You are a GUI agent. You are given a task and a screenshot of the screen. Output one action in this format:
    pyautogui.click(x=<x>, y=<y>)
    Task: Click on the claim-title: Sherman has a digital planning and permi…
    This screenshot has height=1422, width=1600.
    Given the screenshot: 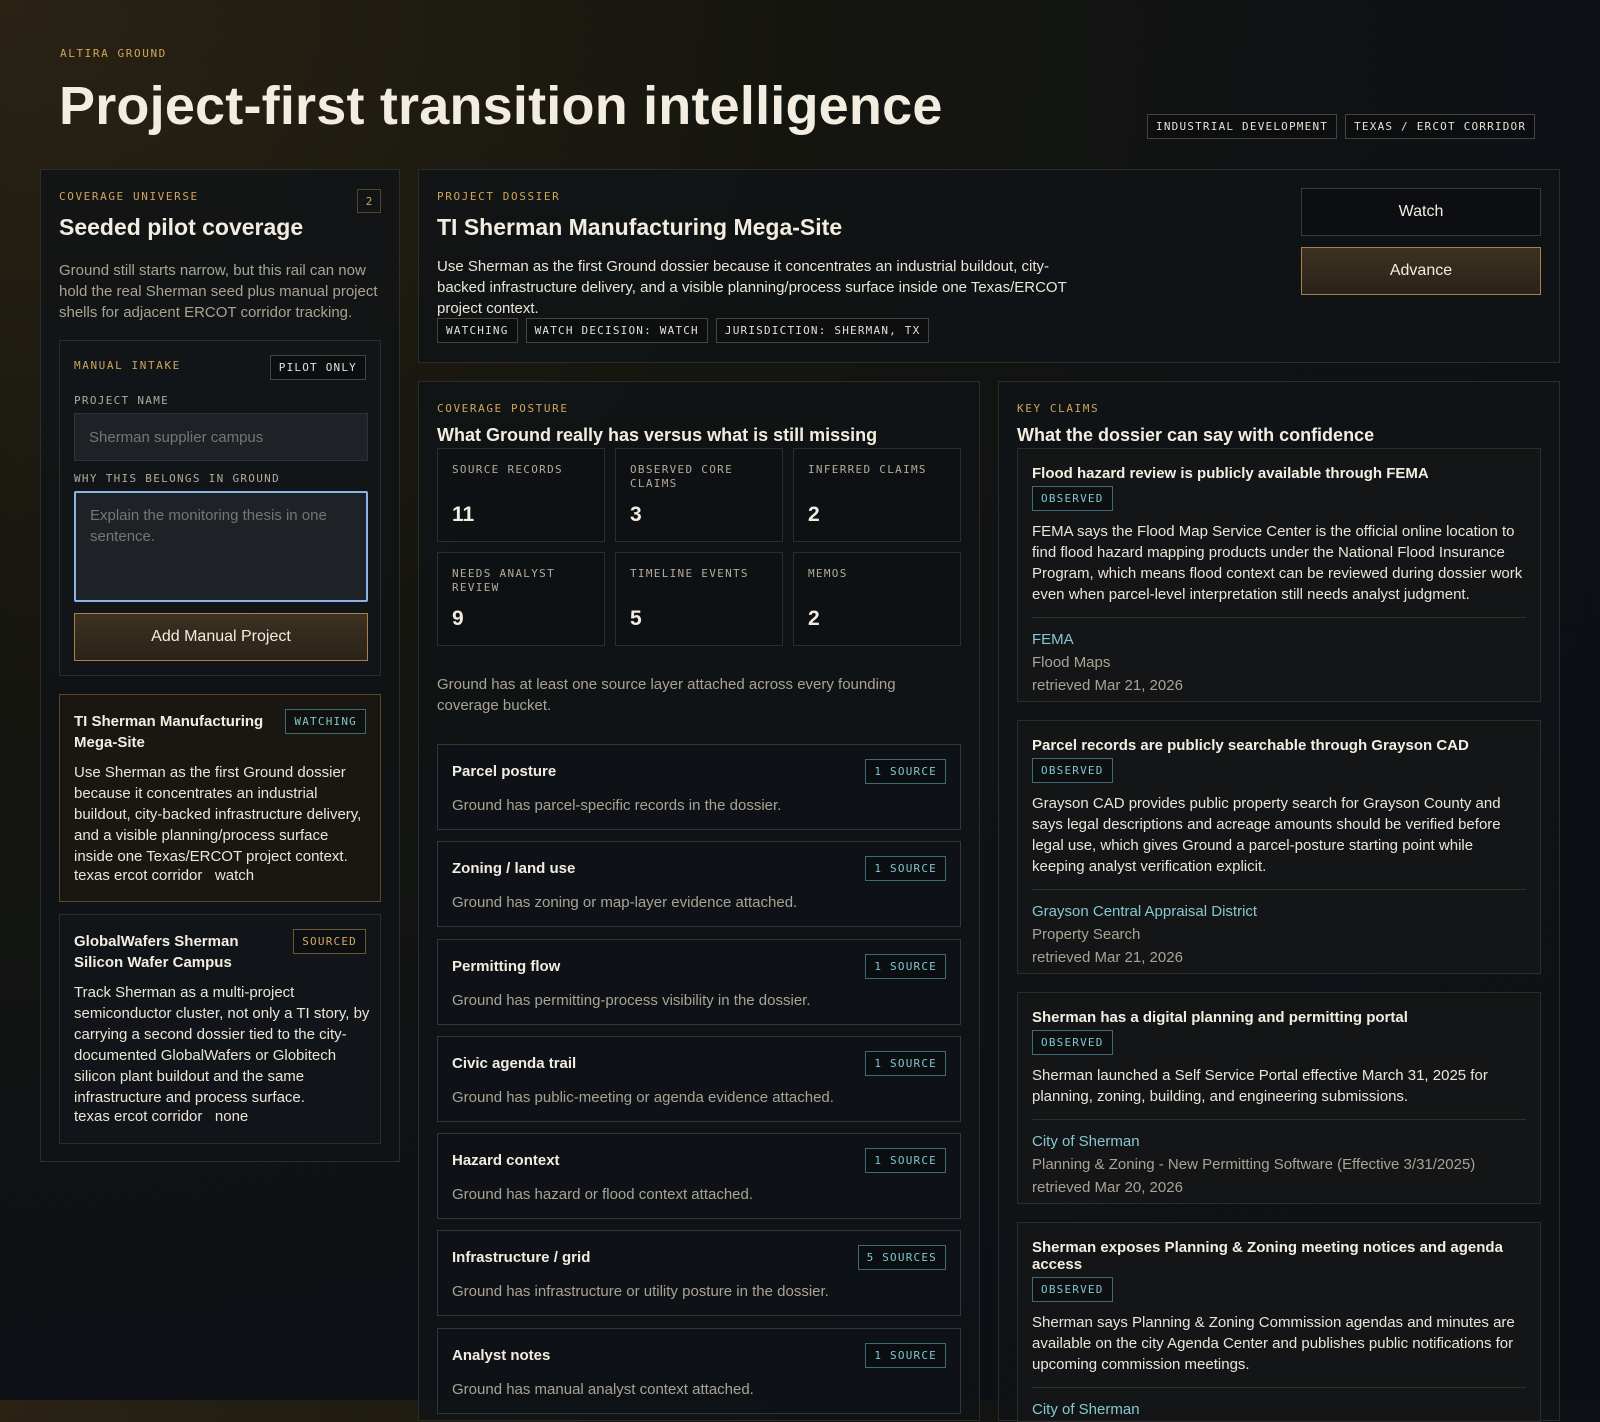 What is the action you would take?
    pyautogui.click(x=1220, y=1017)
    